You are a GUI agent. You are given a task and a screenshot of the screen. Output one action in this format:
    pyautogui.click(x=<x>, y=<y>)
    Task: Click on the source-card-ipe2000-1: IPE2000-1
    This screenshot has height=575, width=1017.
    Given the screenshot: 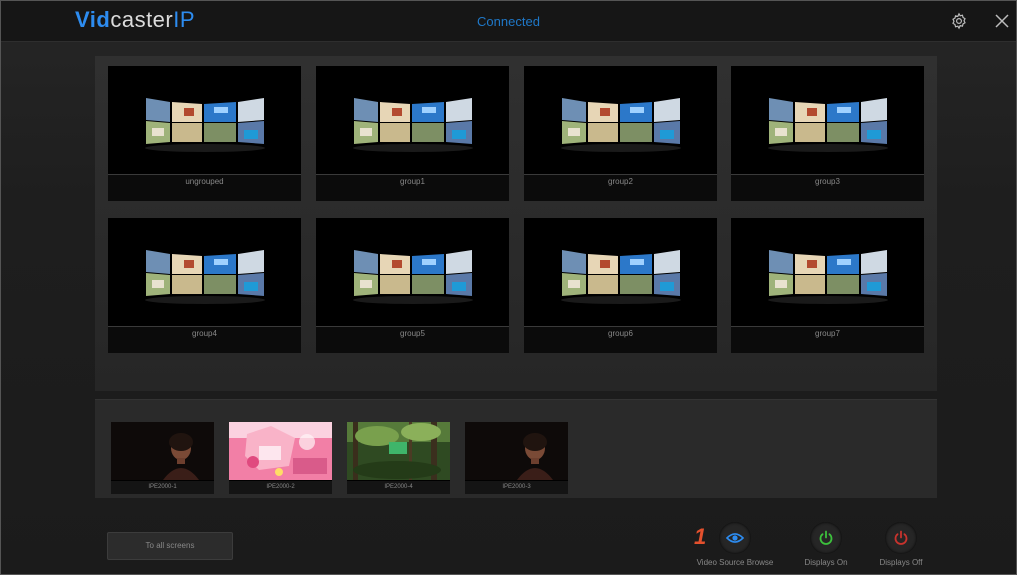 What is the action you would take?
    pyautogui.click(x=162, y=458)
    